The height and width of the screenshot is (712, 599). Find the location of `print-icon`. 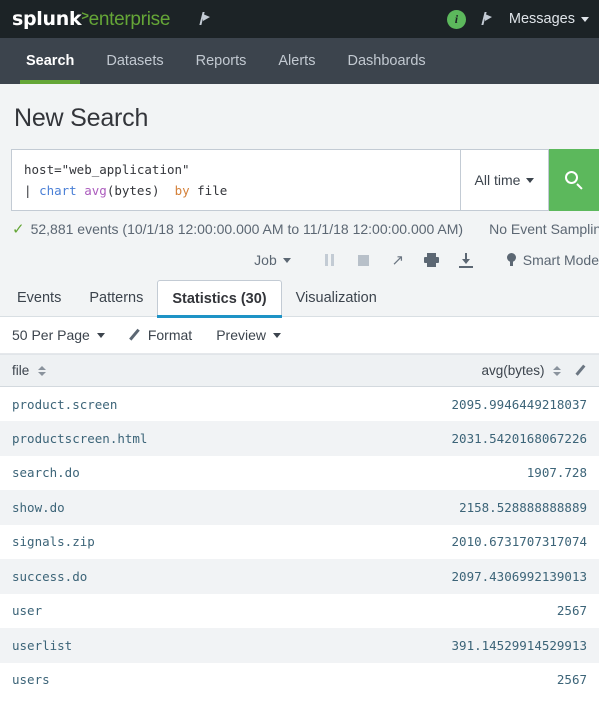

print-icon is located at coordinates (432, 260).